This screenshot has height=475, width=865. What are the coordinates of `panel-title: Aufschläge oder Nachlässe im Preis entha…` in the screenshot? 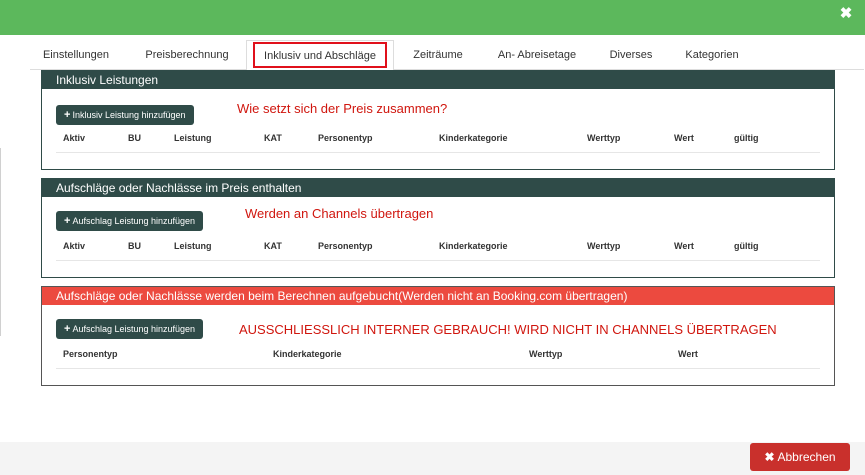 It's located at (438, 188).